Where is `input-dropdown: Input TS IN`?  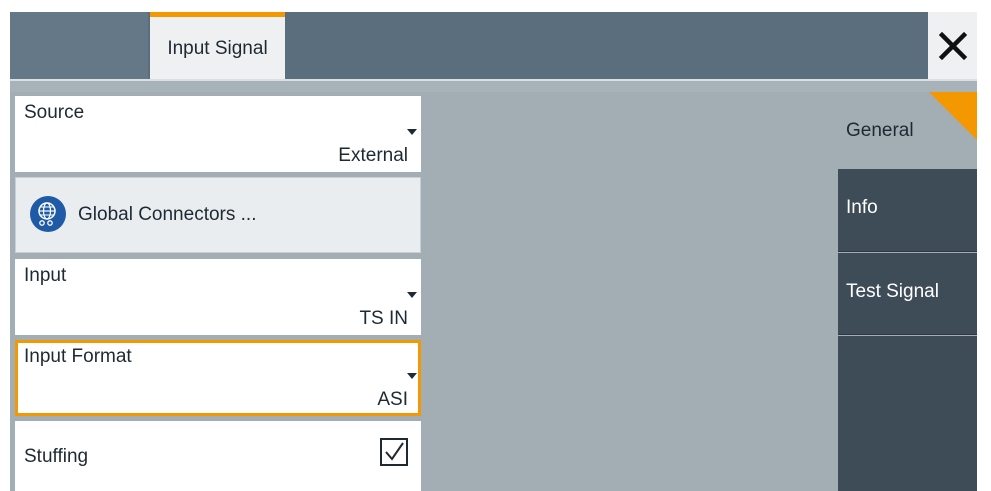 input-dropdown: Input TS IN is located at coordinates (218, 297).